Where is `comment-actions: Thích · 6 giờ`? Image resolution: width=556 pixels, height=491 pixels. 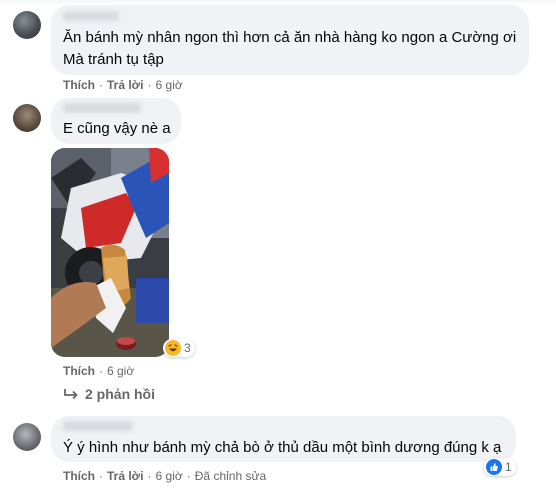 comment-actions: Thích · 6 giờ is located at coordinates (98, 371).